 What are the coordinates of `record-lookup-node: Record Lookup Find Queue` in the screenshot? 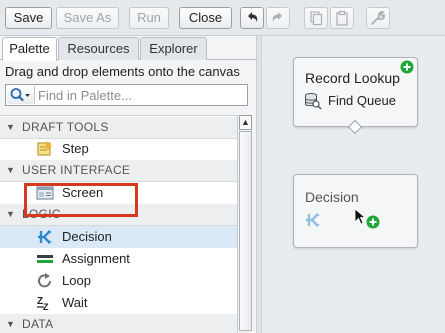 It's located at (355, 96).